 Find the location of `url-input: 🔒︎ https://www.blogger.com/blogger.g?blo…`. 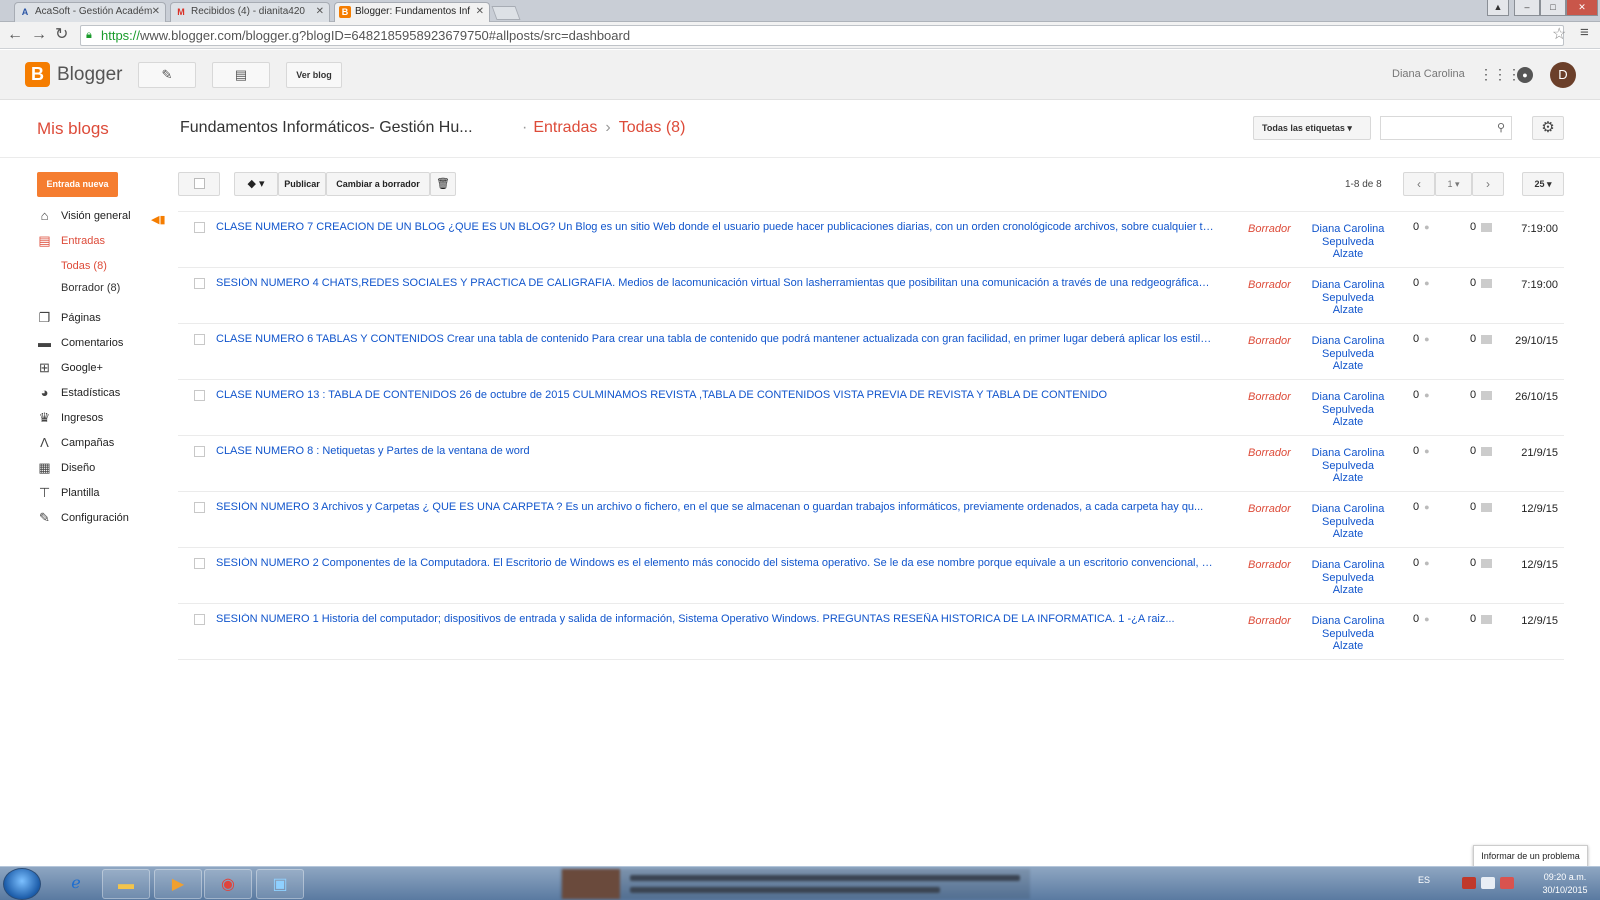

url-input: 🔒︎ https://www.blogger.com/blogger.g?blo… is located at coordinates (822, 35).